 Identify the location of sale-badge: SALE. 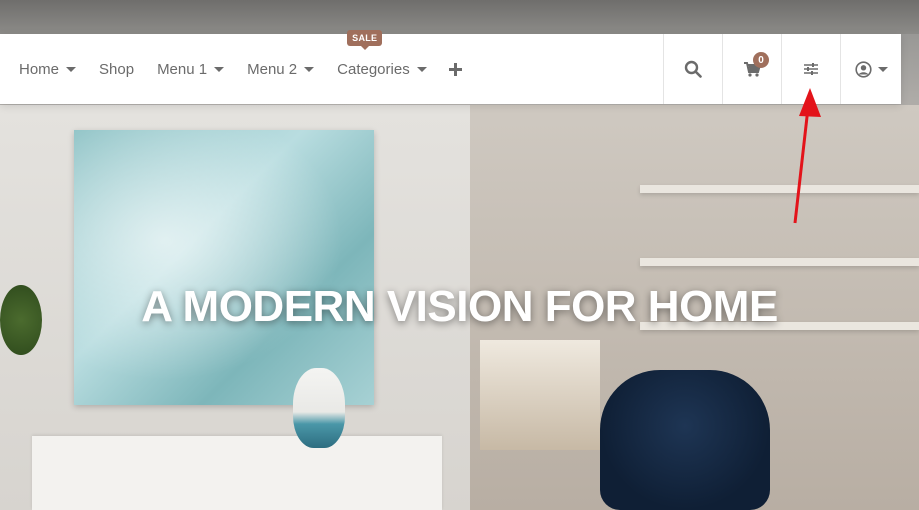
(365, 40).